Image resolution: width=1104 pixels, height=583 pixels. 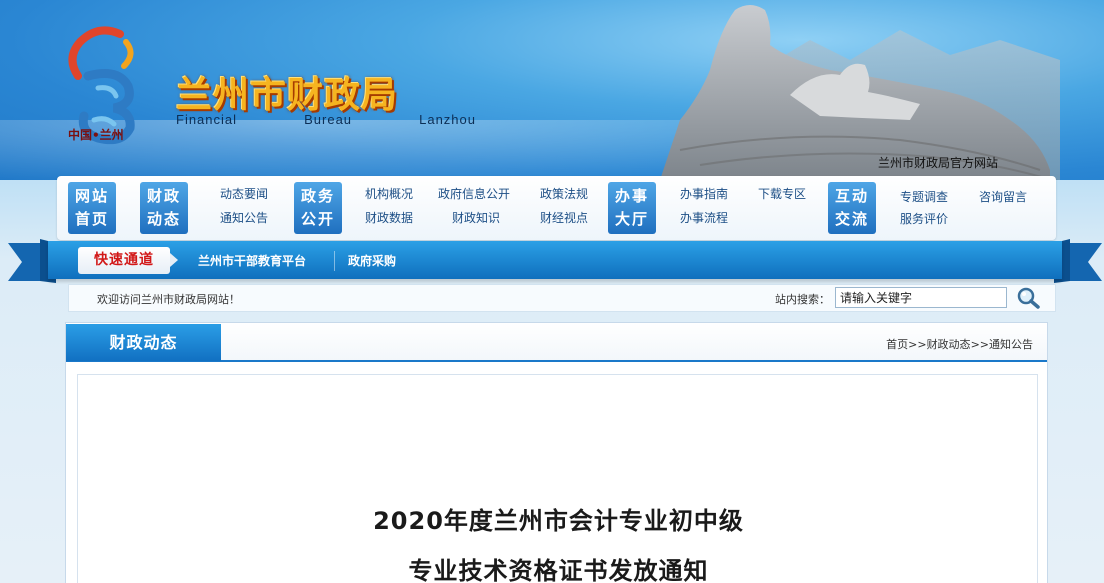 I want to click on nav-block-line: 动态, so click(x=163, y=219).